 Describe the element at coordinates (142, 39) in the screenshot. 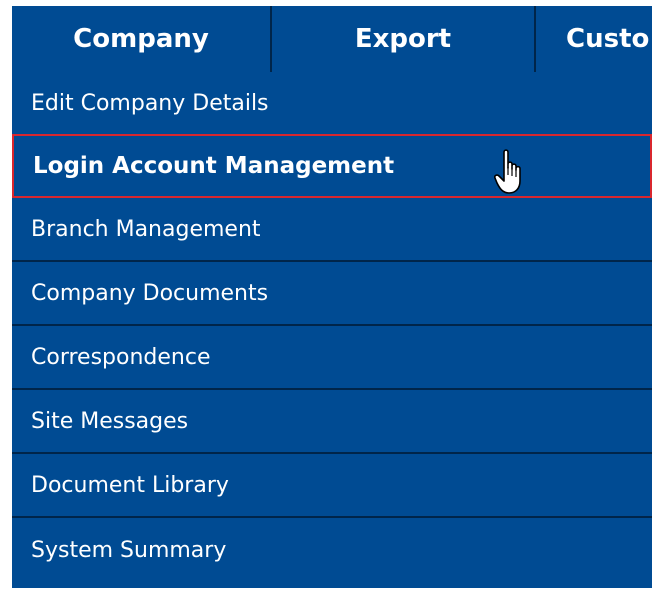

I see `tab-company: Company` at that location.